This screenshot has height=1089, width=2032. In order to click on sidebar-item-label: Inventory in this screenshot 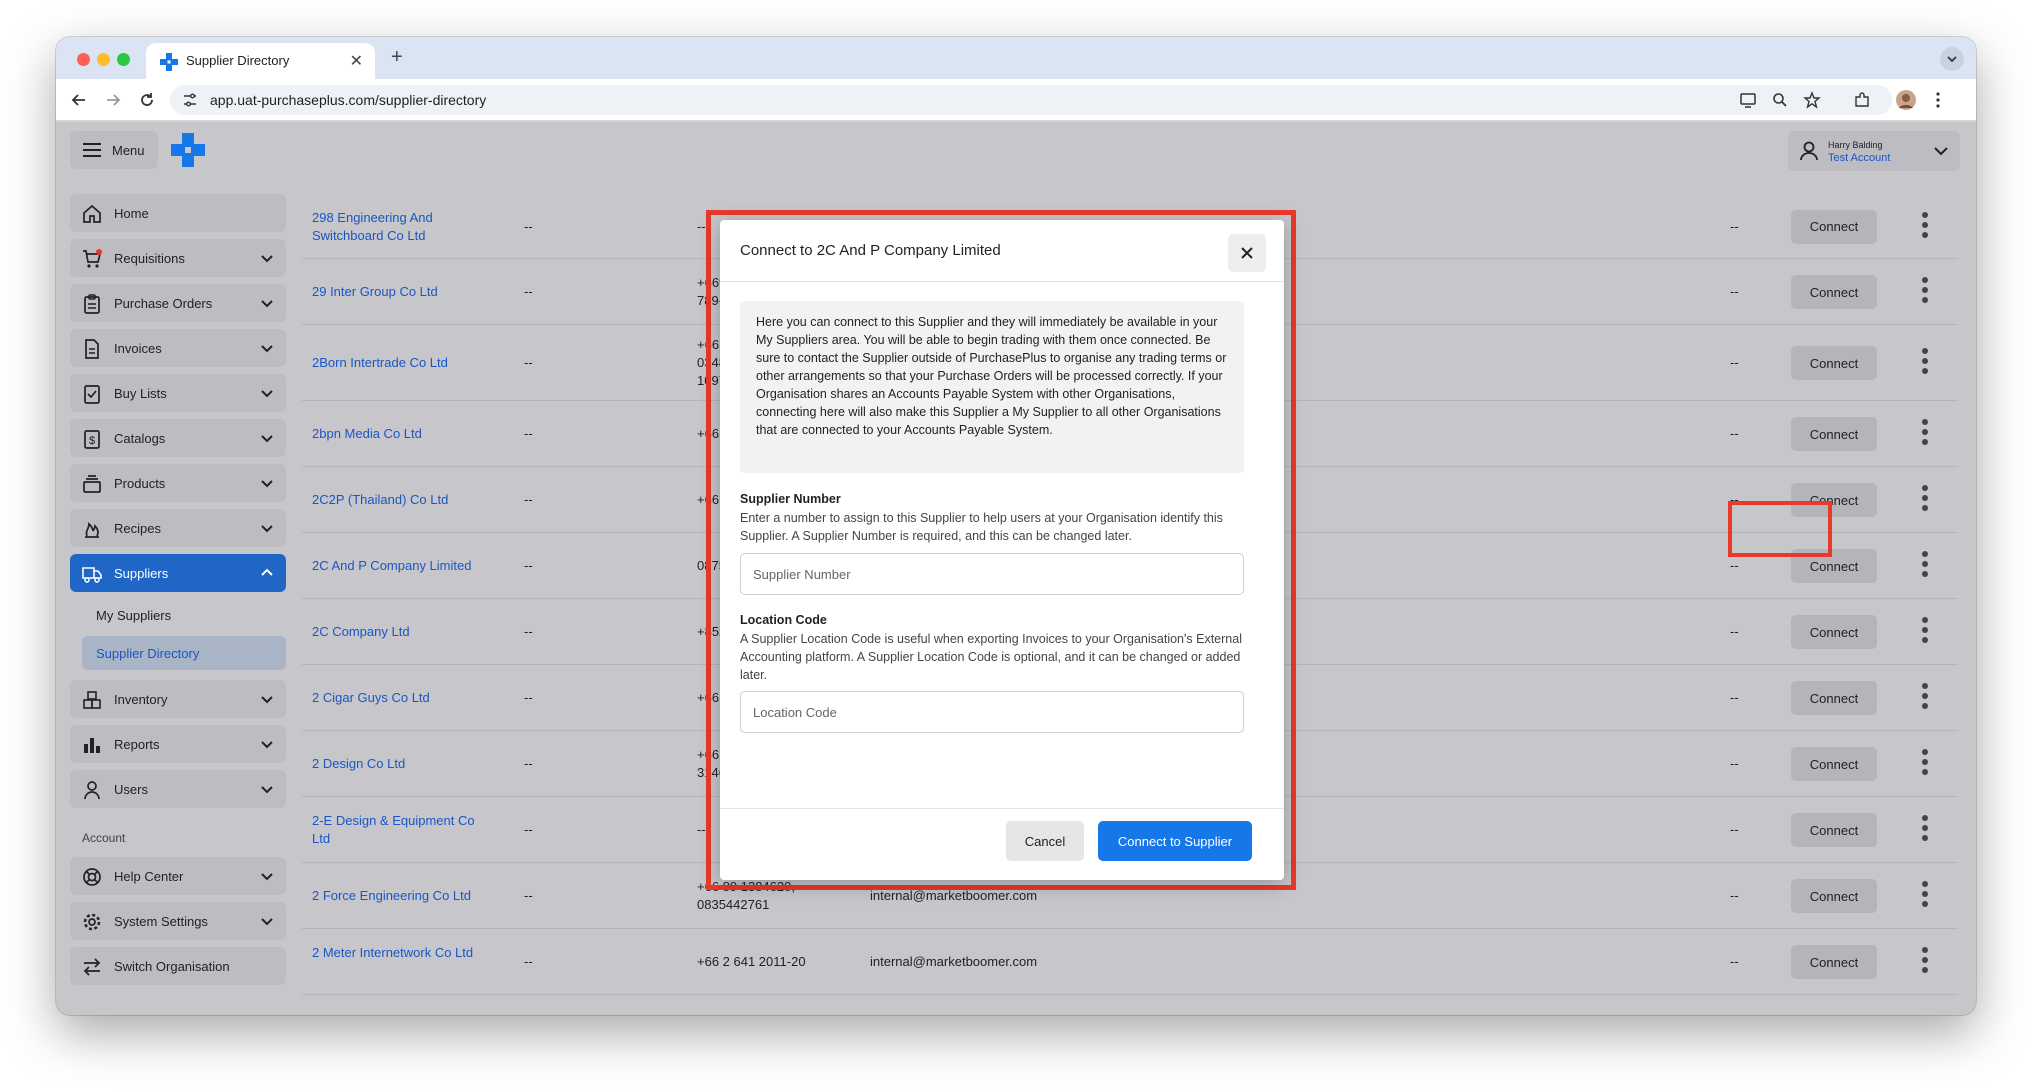, I will do `click(141, 699)`.